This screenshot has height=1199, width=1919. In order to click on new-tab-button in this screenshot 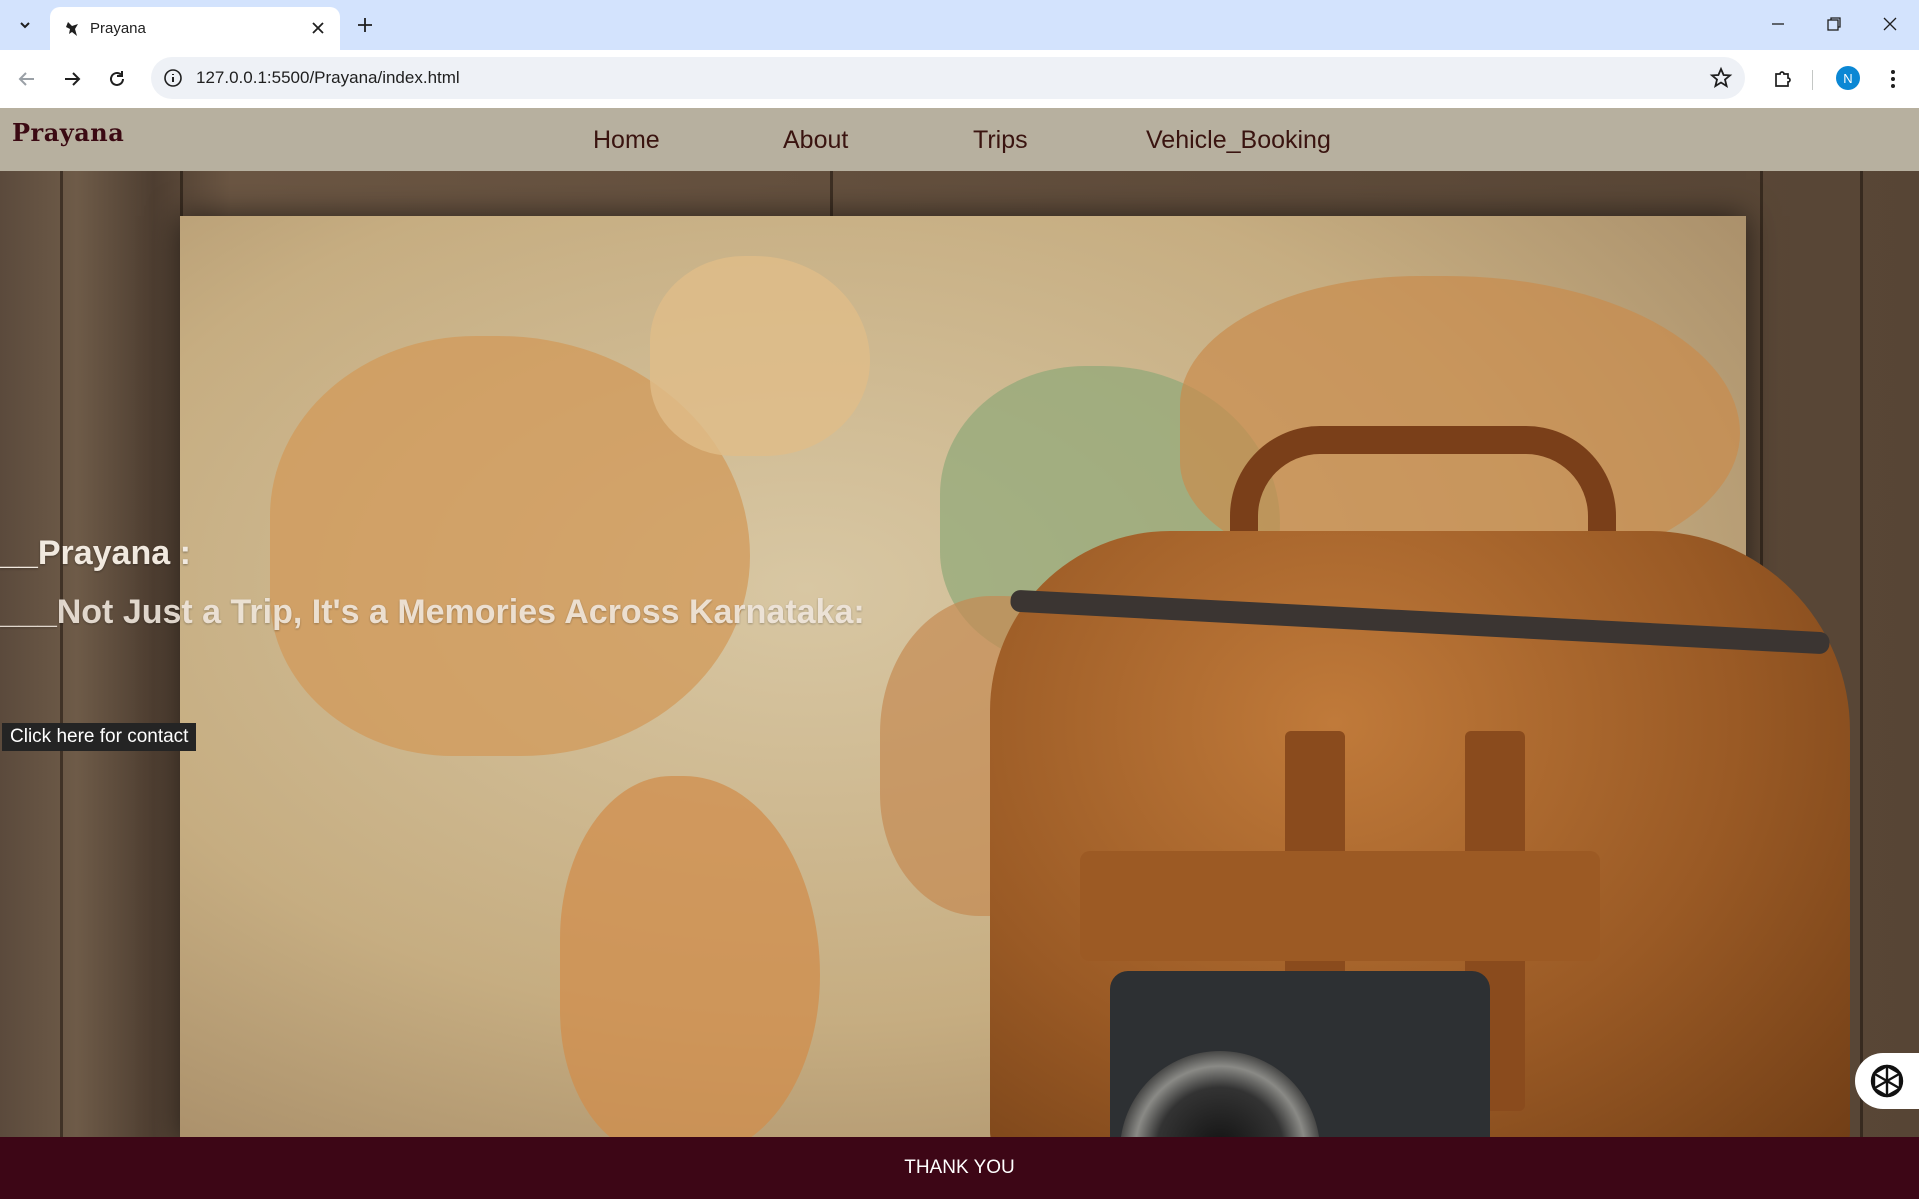, I will do `click(365, 25)`.